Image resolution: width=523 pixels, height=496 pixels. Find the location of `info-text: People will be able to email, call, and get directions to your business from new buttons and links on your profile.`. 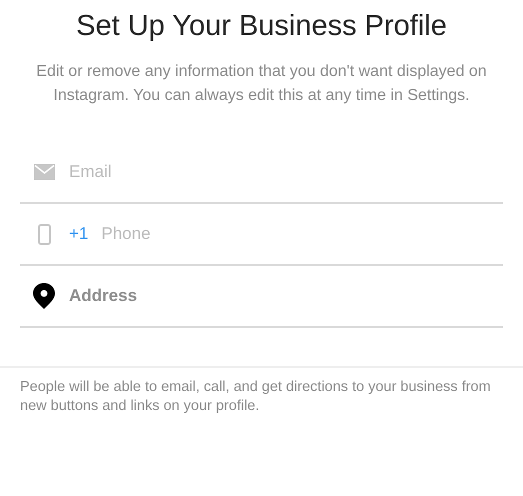

info-text: People will be able to email, call, and get directions to your business from new buttons and links on your profile. is located at coordinates (256, 397).